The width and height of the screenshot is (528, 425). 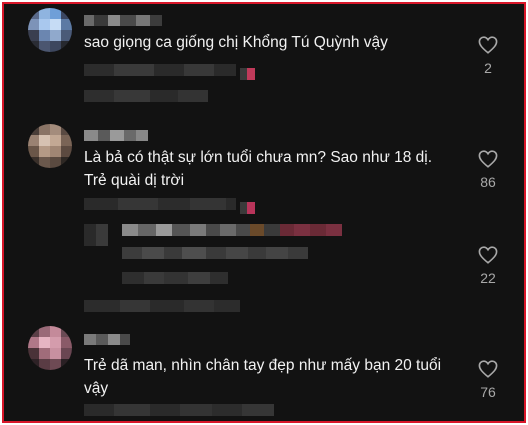 I want to click on like-count: 2, so click(x=488, y=68).